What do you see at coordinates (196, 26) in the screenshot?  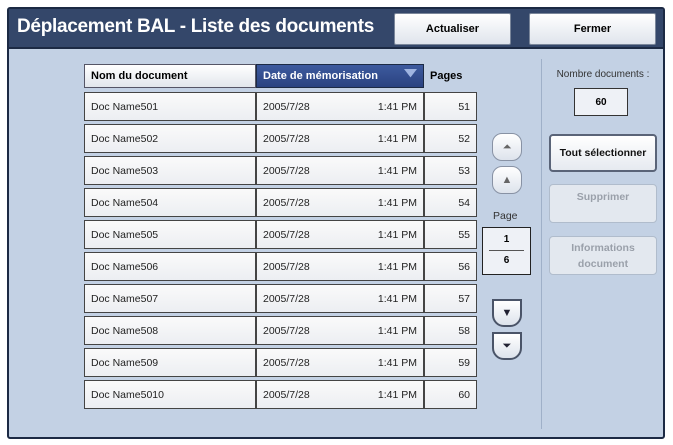 I see `page-title: Déplacement BAL - Liste des documents` at bounding box center [196, 26].